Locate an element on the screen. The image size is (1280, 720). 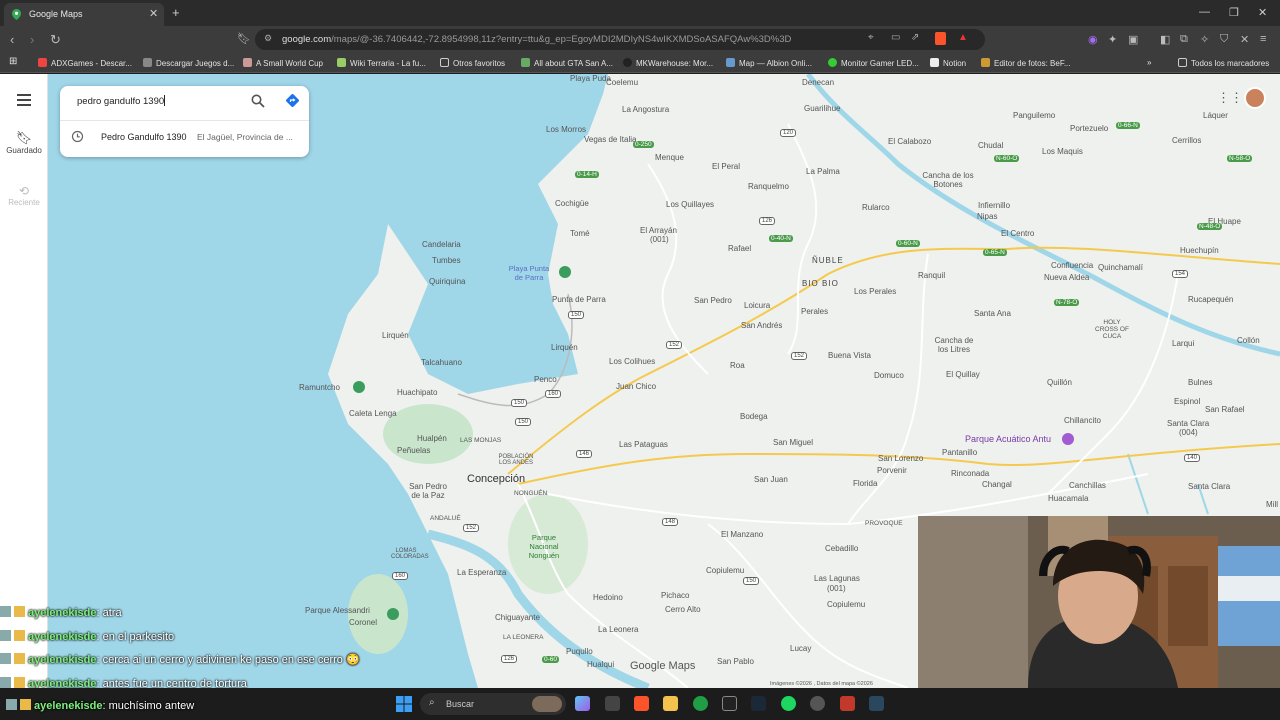
google-apps-icon: ⋮⋮ is located at coordinates (1230, 98).